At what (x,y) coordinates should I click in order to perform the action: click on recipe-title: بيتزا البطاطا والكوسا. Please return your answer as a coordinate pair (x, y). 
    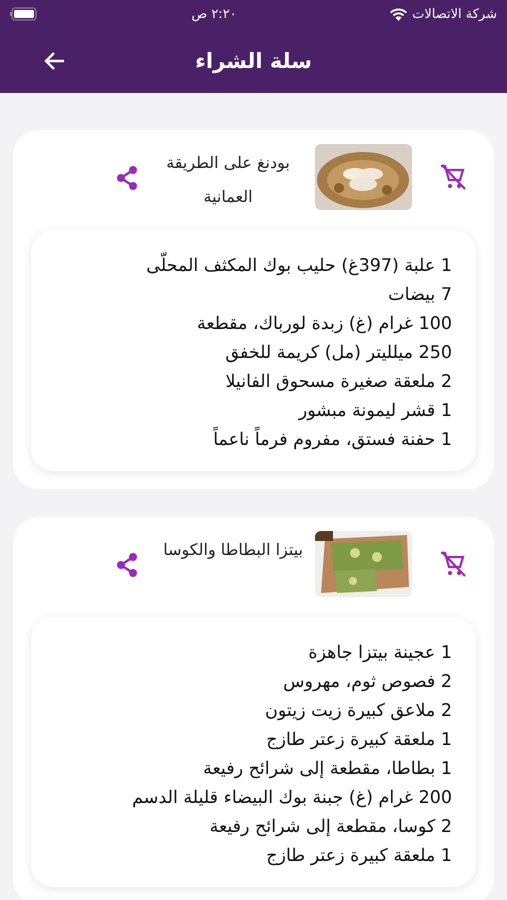
    Looking at the image, I should click on (233, 550).